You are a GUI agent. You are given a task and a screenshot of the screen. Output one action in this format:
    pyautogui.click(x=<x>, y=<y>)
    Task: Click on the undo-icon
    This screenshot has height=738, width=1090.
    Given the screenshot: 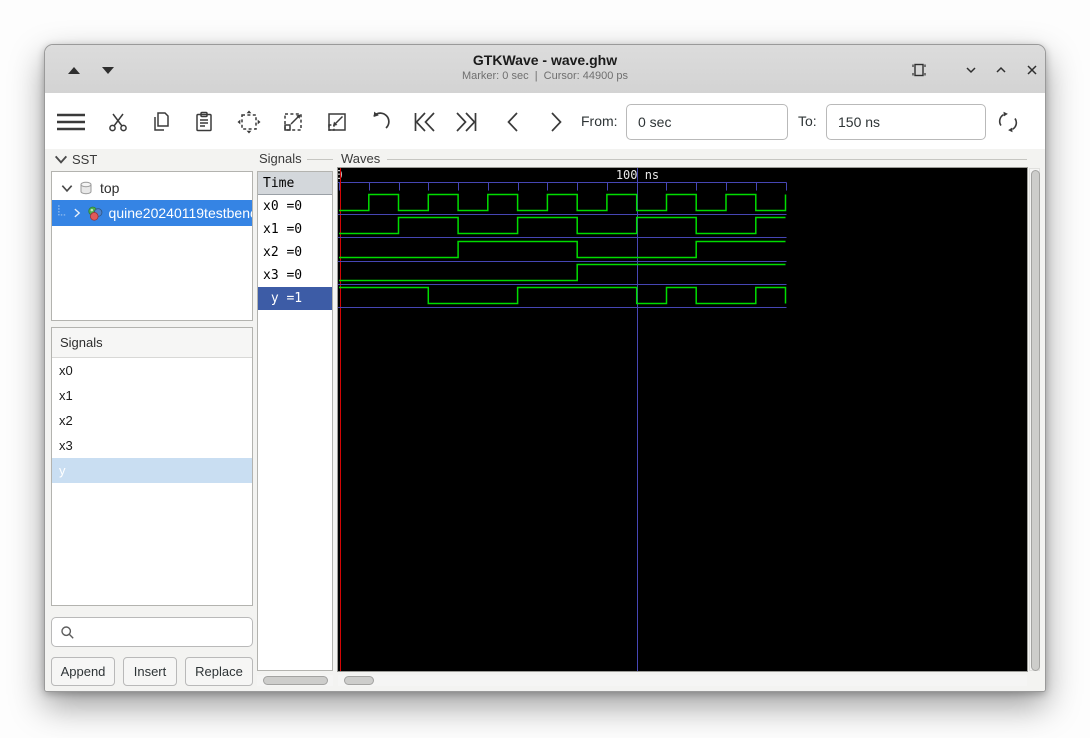 What is the action you would take?
    pyautogui.click(x=381, y=120)
    